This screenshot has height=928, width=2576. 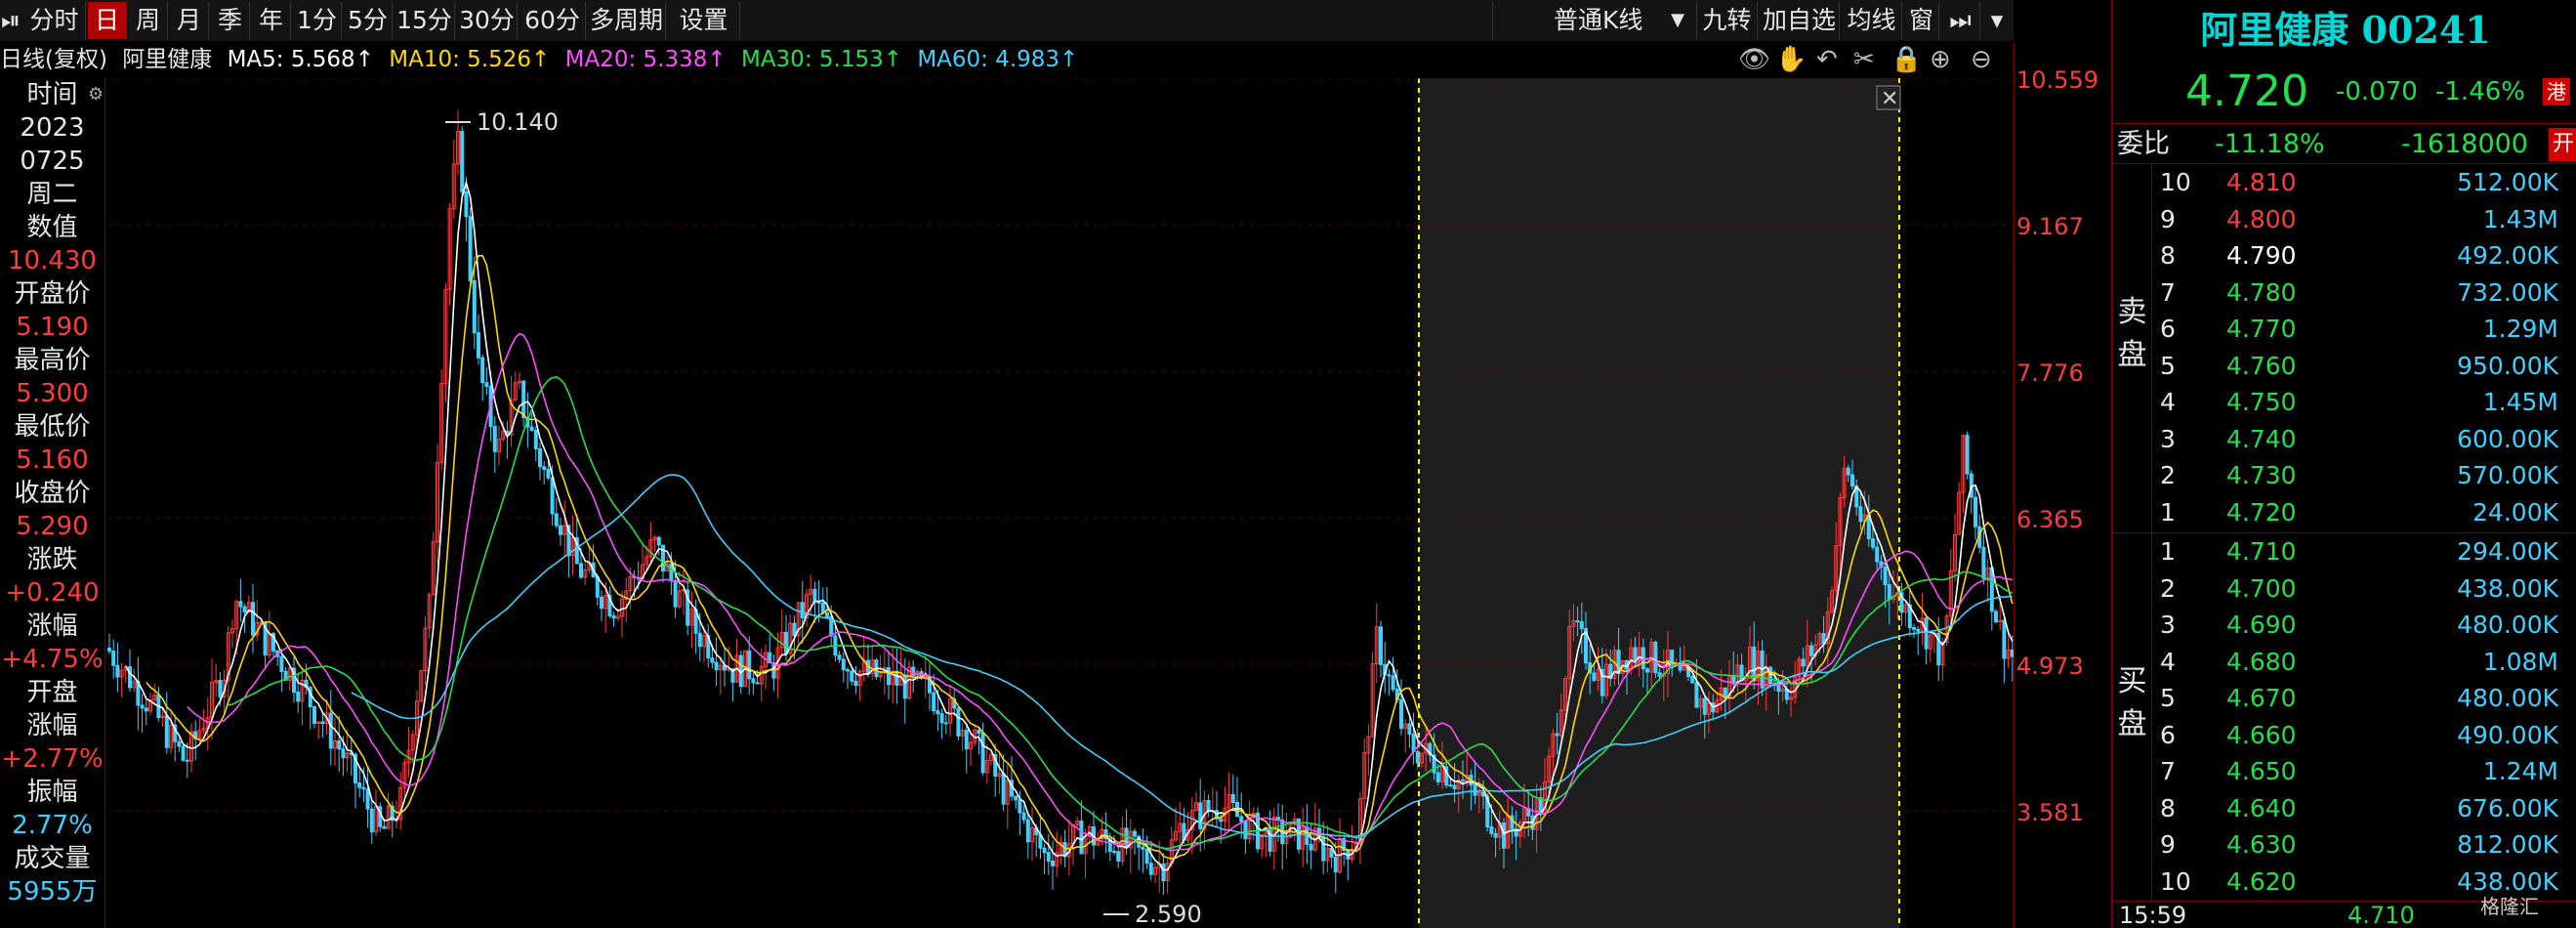 I want to click on orderbook-row: 8 4.640 676.00K, so click(x=2366, y=809).